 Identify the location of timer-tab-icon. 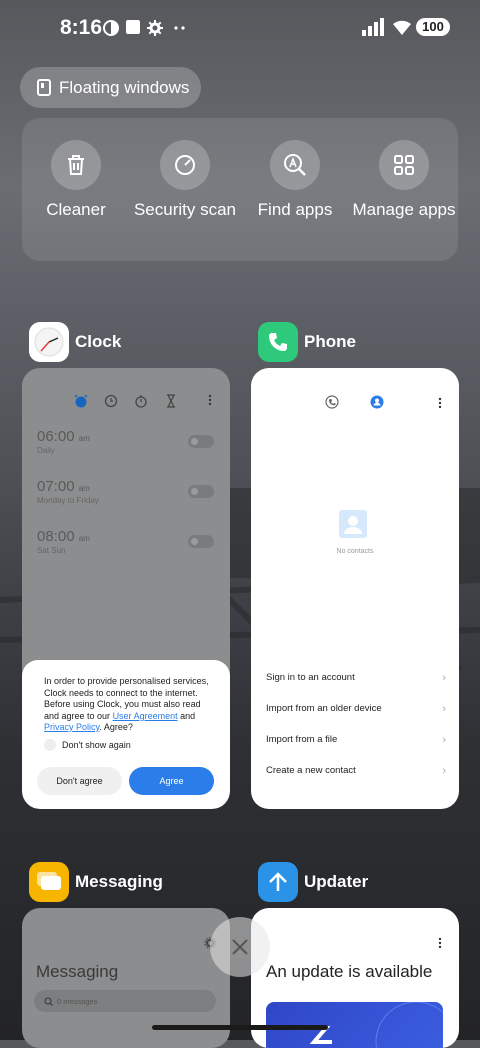
(171, 401).